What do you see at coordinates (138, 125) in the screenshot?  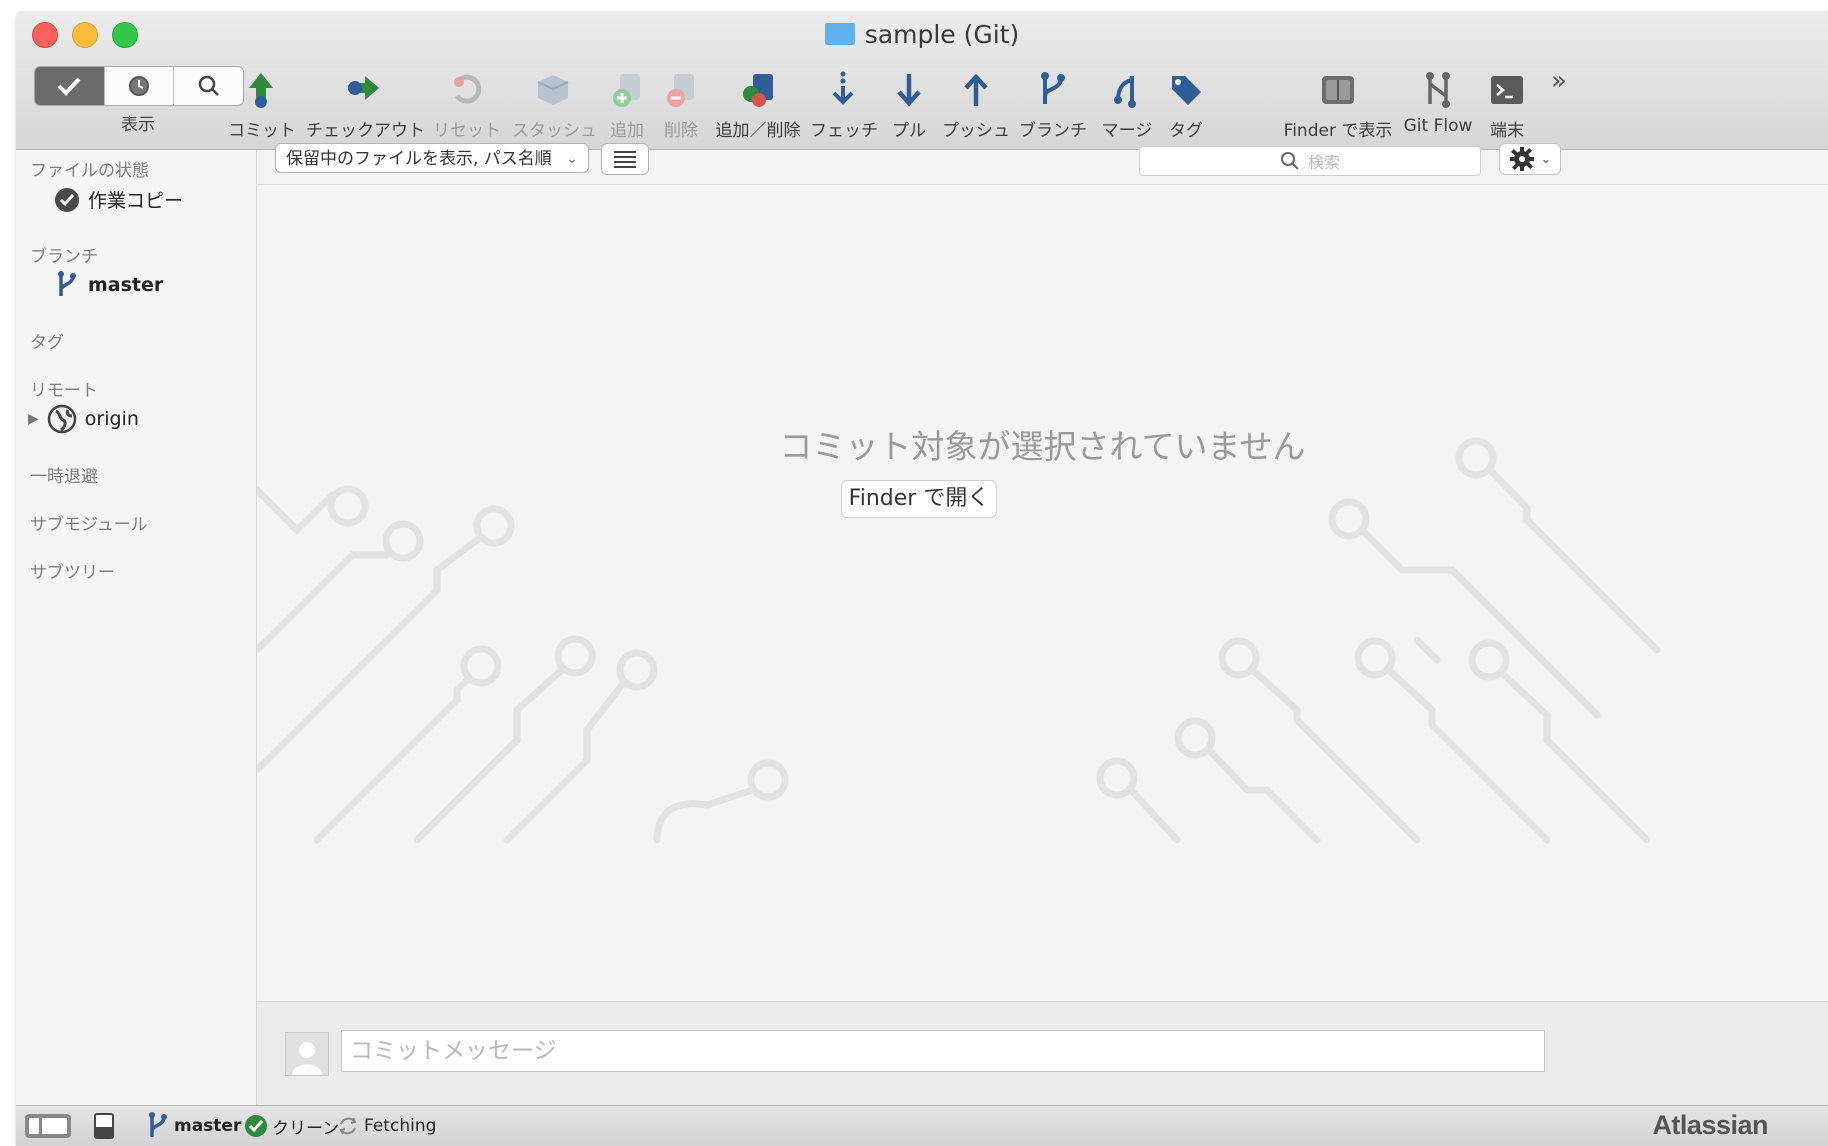 I see `view-label: 表示` at bounding box center [138, 125].